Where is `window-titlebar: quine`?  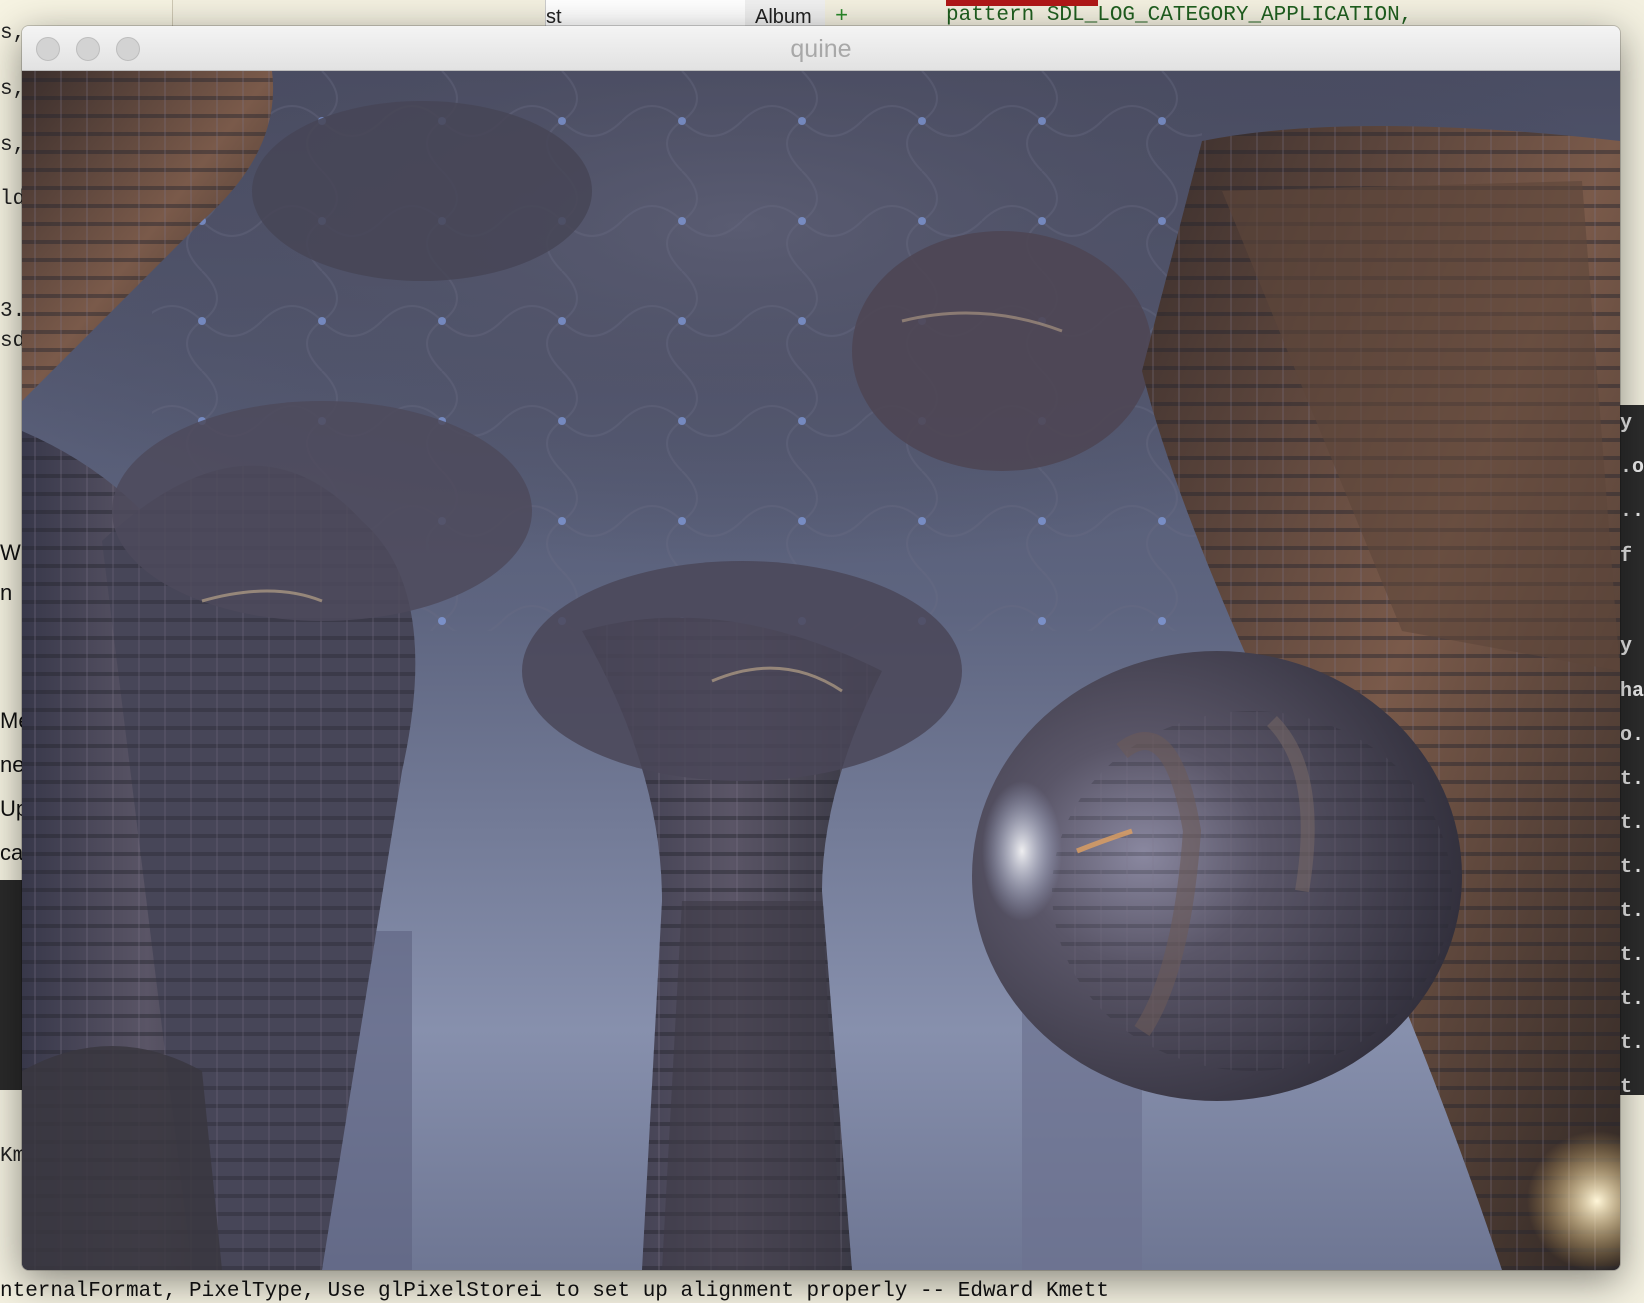
window-titlebar: quine is located at coordinates (821, 48).